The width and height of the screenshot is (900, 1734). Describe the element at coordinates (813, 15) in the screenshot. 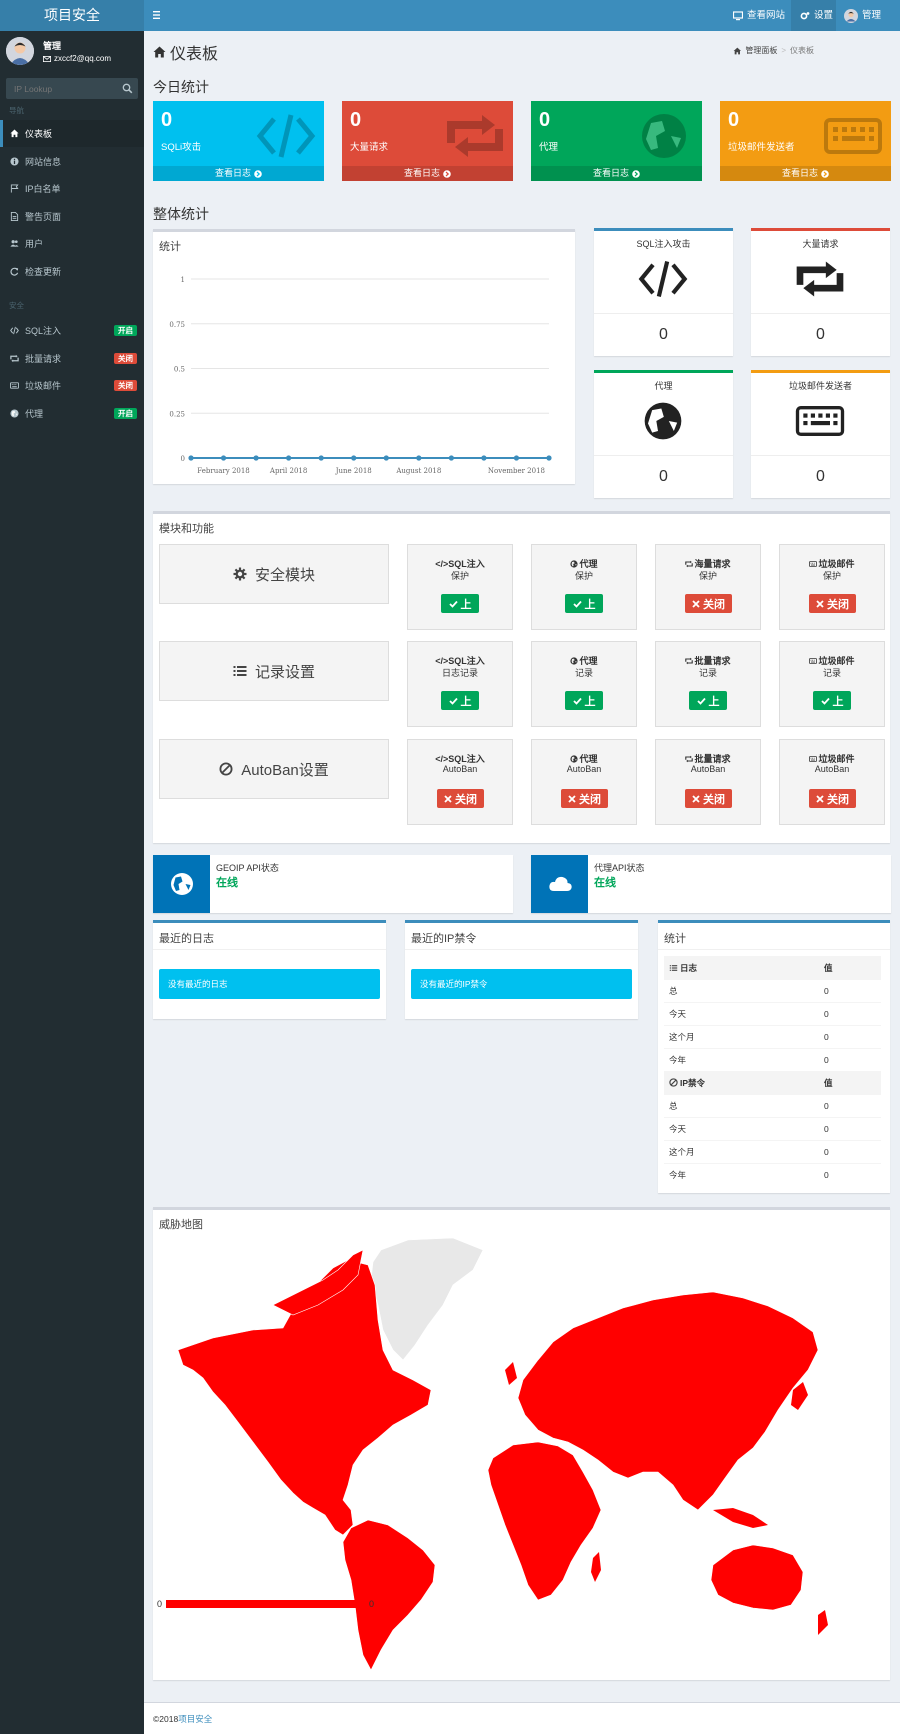

I see `settings-link: 设置` at that location.